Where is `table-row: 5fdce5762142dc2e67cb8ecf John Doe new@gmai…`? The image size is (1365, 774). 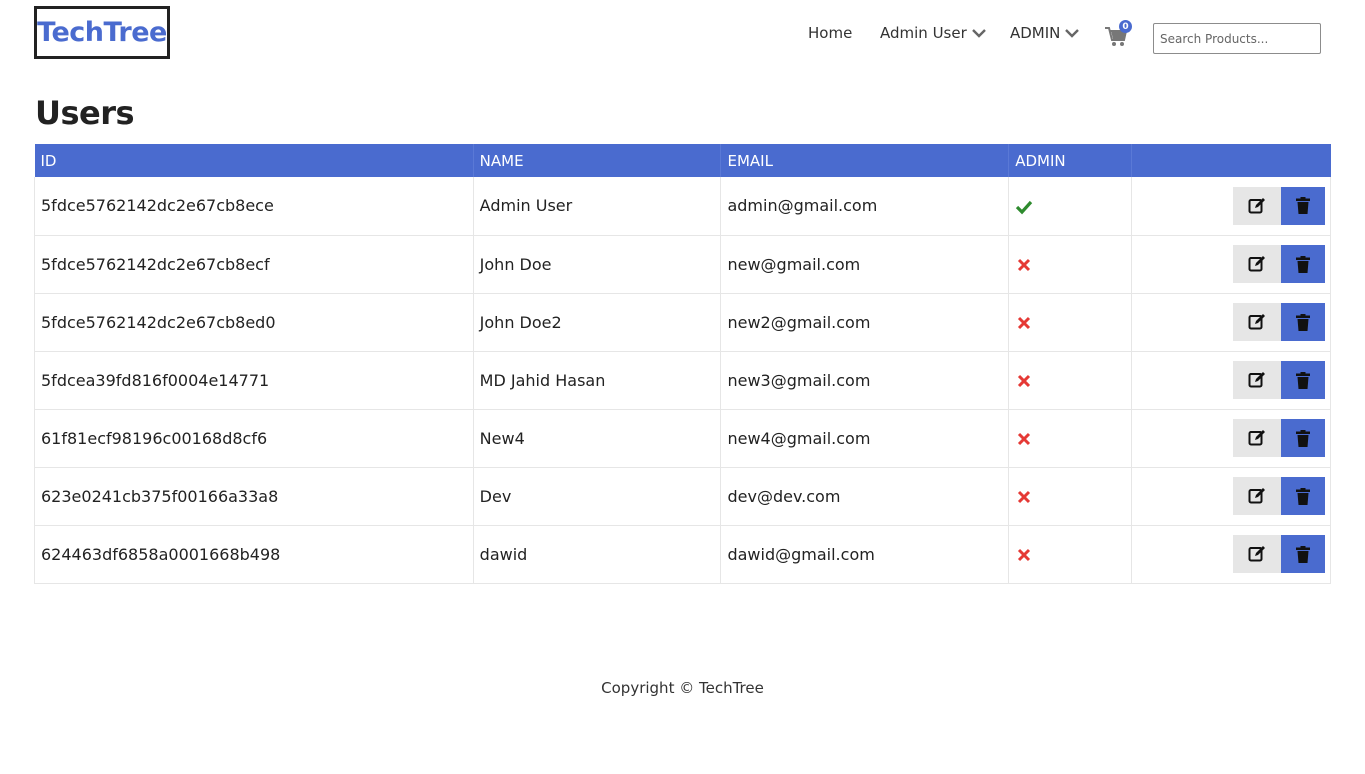
table-row: 5fdce5762142dc2e67cb8ecf John Doe new@gmai… is located at coordinates (682, 264).